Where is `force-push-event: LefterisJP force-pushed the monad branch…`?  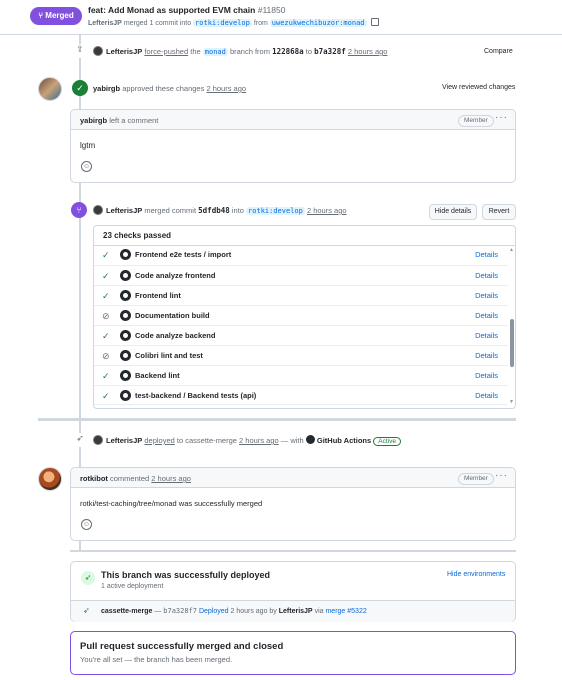 force-push-event: LefterisJP force-pushed the monad branch… is located at coordinates (240, 51).